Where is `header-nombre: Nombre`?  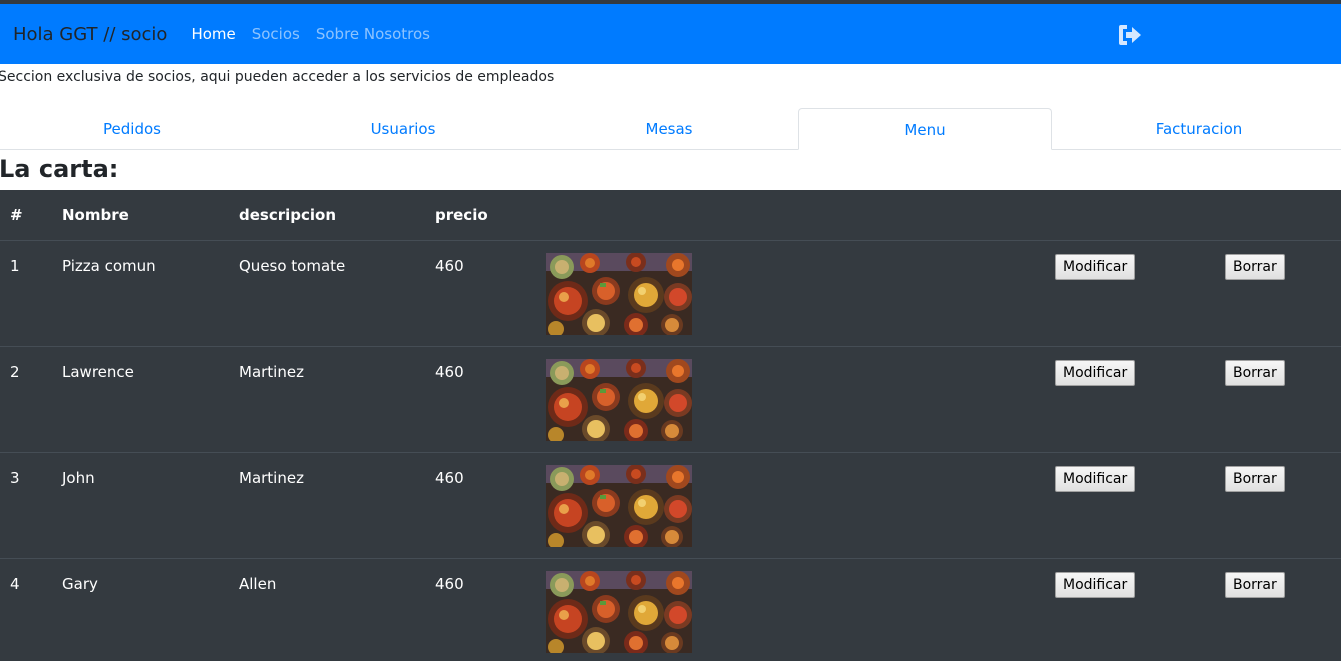 header-nombre: Nombre is located at coordinates (140, 215).